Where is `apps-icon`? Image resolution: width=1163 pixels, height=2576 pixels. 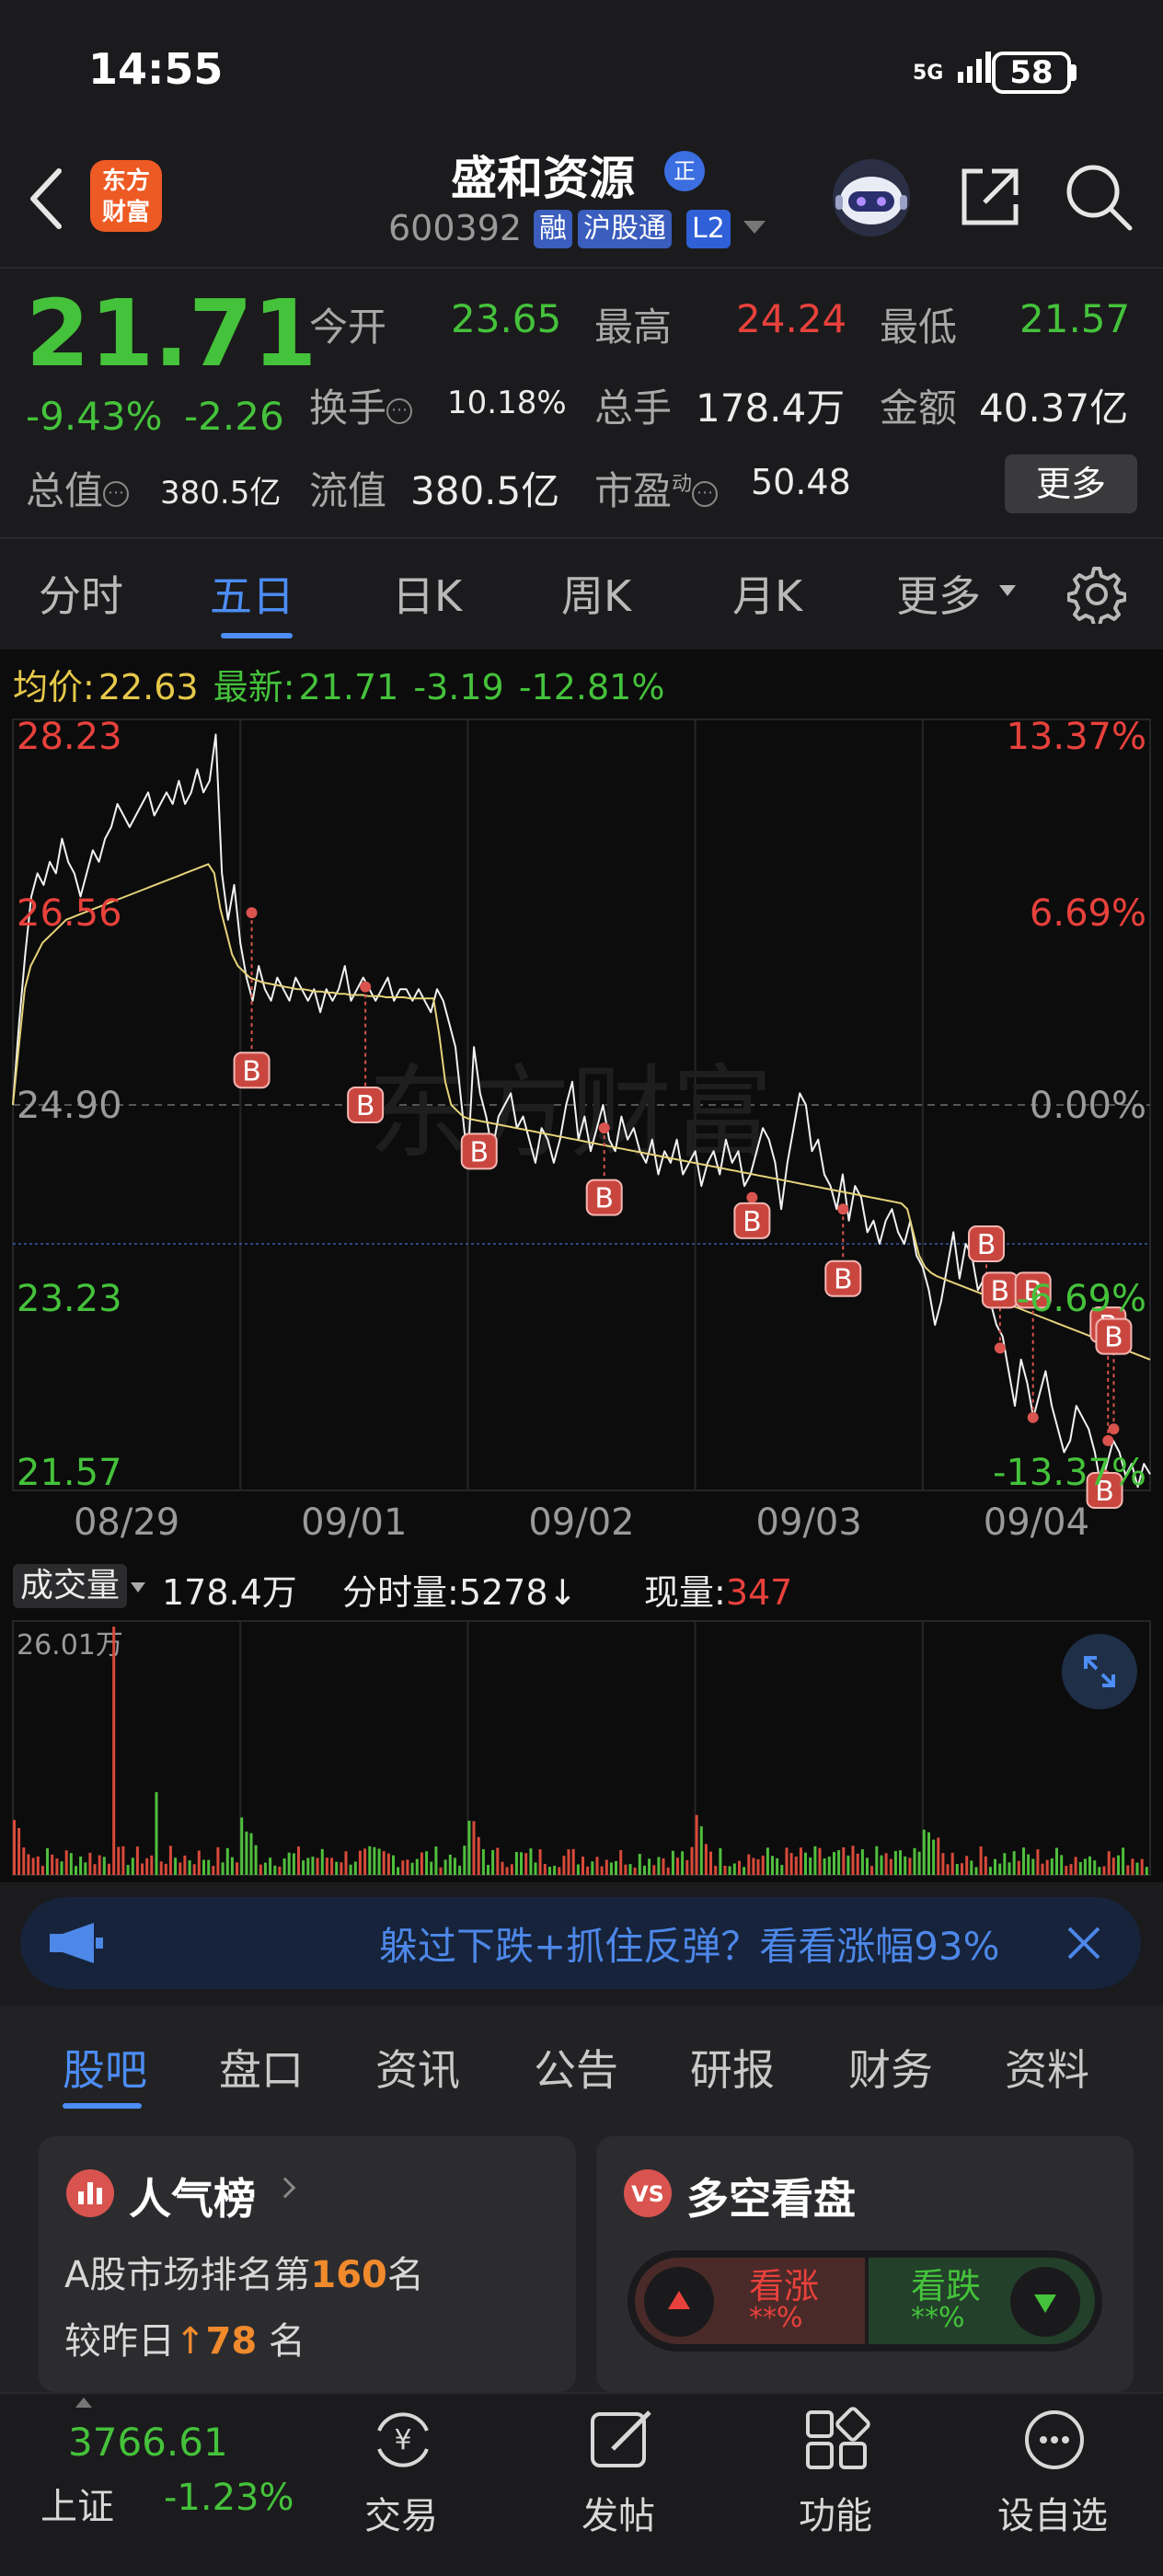 apps-icon is located at coordinates (837, 2440).